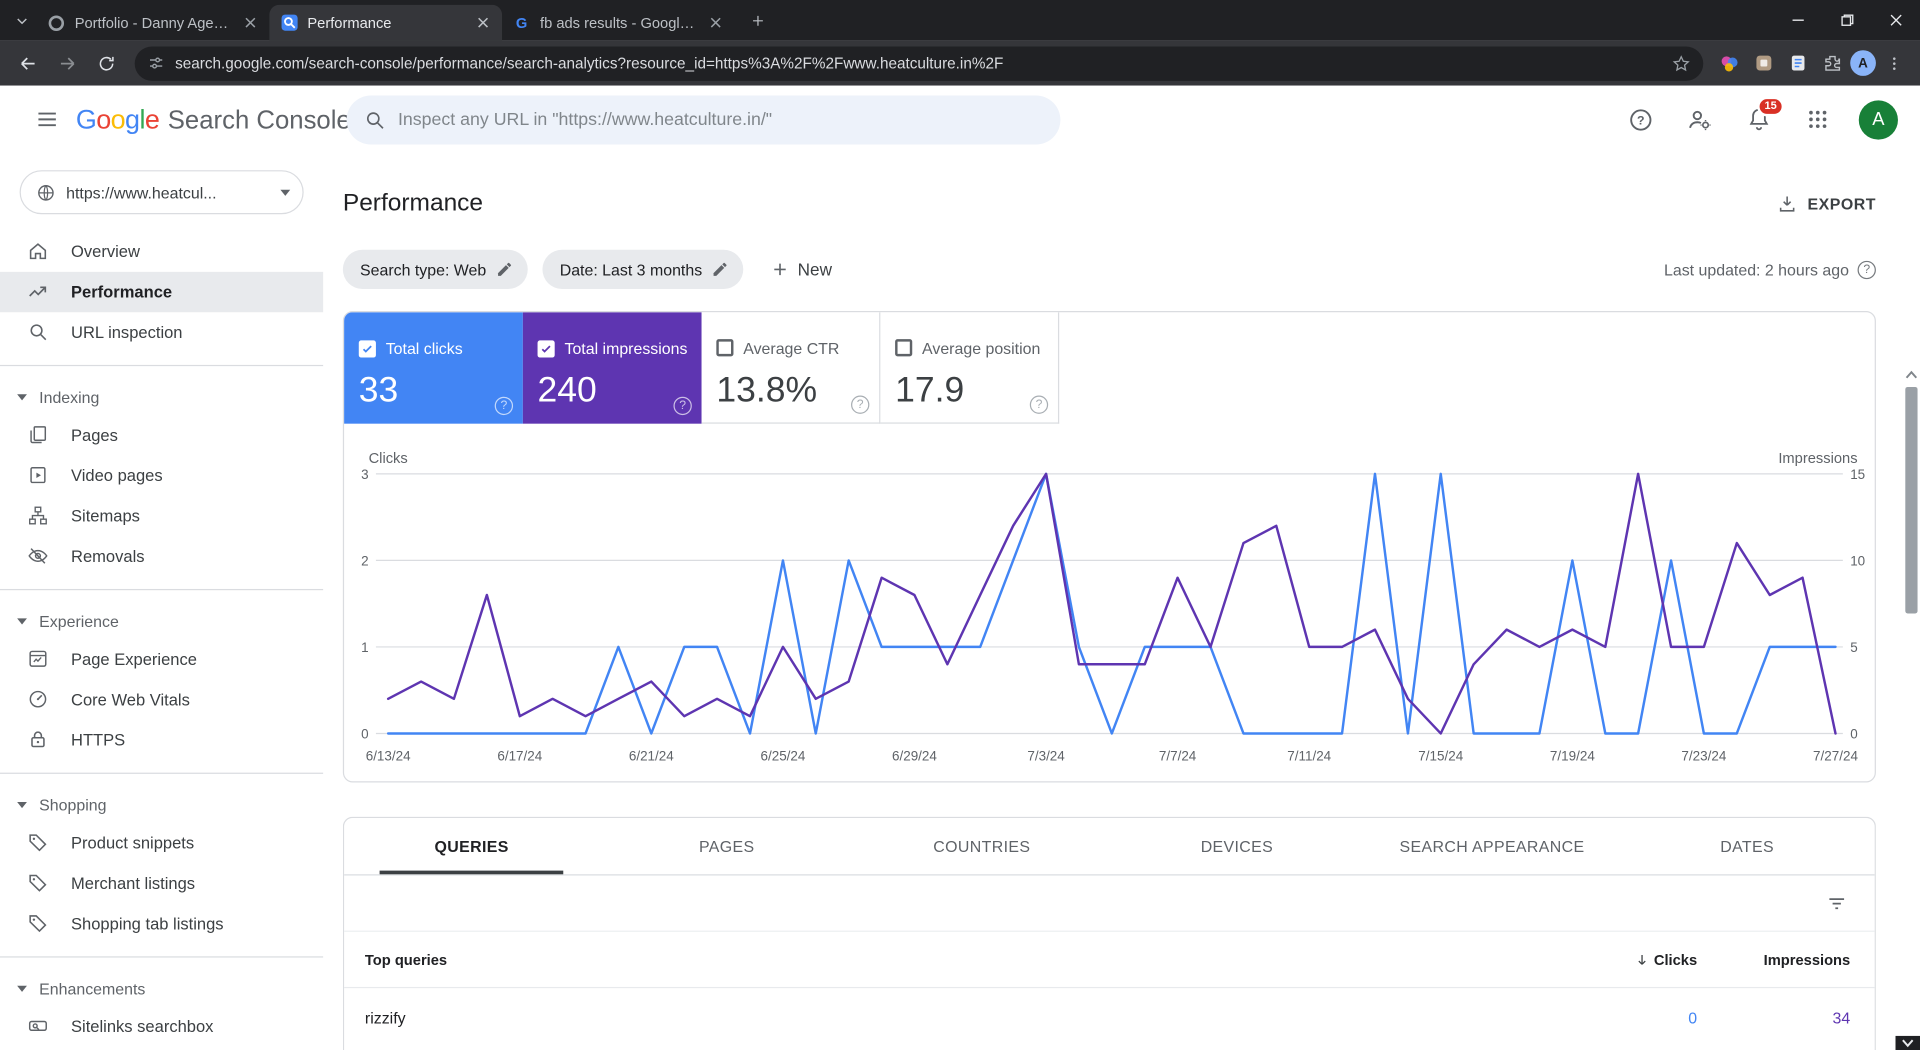 Image resolution: width=1920 pixels, height=1050 pixels. What do you see at coordinates (1895, 20) in the screenshot?
I see `window-close-icon` at bounding box center [1895, 20].